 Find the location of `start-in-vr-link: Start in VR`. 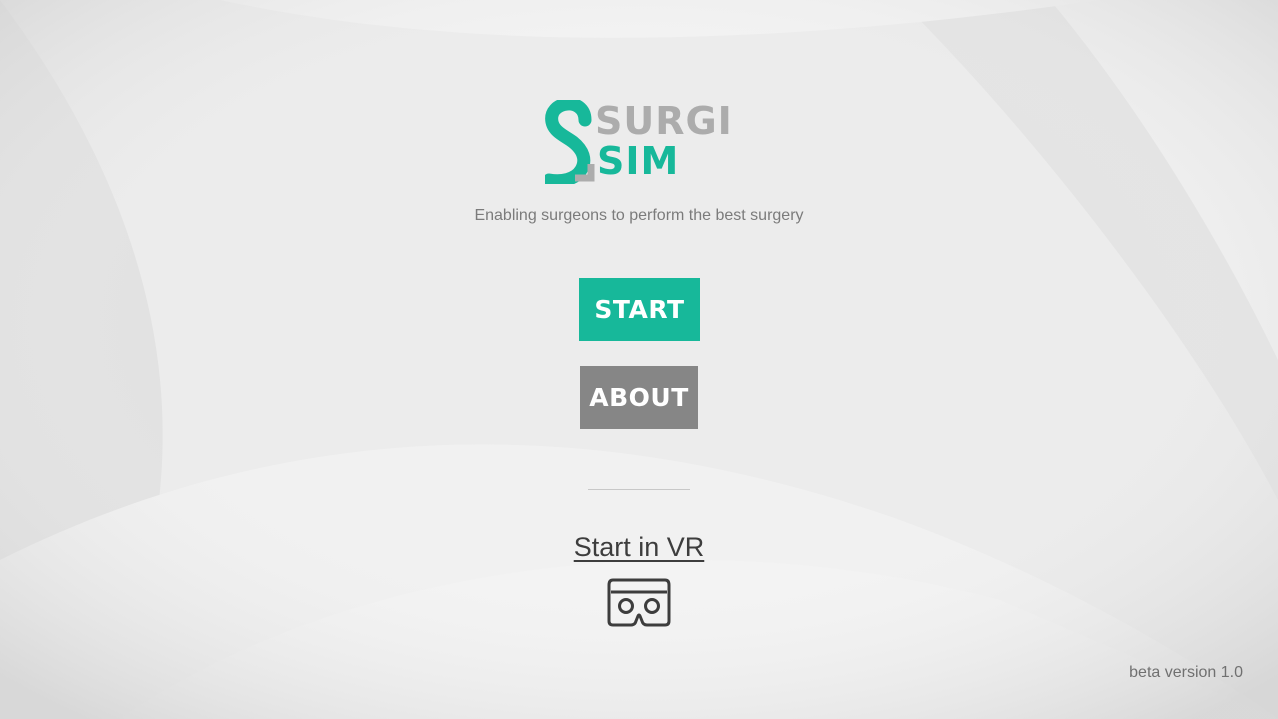

start-in-vr-link: Start in VR is located at coordinates (639, 547).